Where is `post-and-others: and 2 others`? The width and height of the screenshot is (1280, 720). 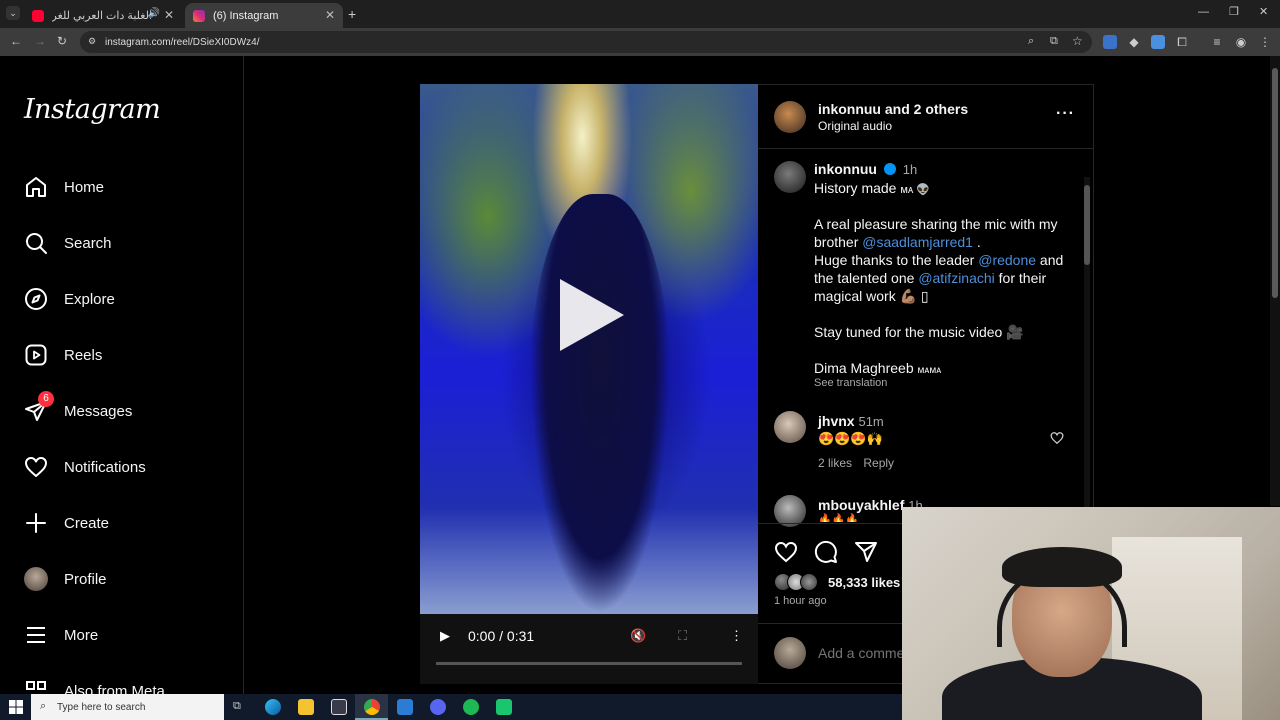
post-and-others: and 2 others is located at coordinates (926, 109).